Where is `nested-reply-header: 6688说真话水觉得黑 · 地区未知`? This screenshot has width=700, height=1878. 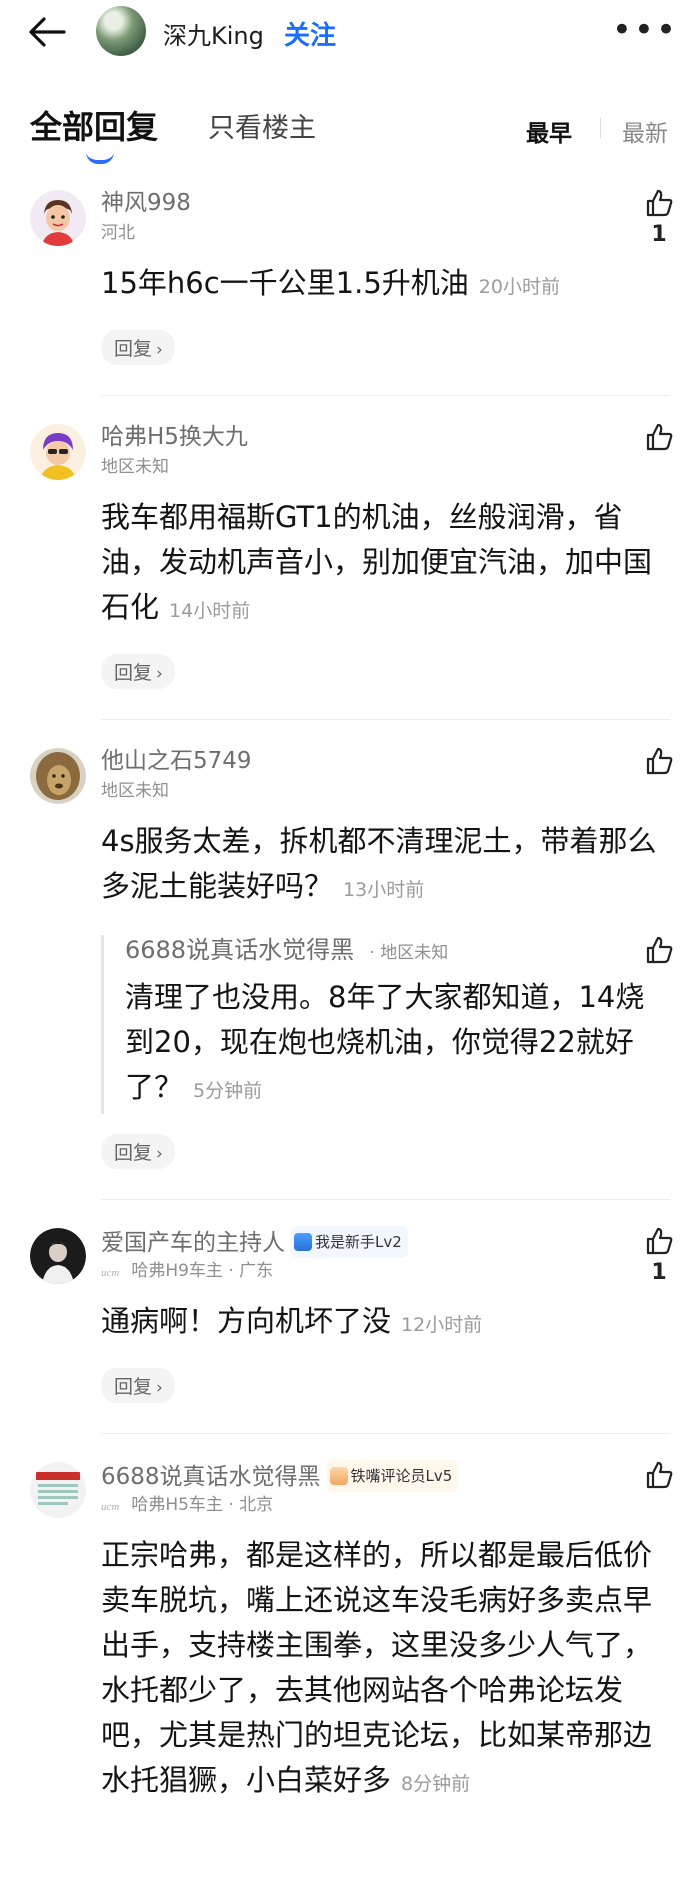
nested-reply-header: 6688说真话水觉得黑 · 地区未知 is located at coordinates (392, 950).